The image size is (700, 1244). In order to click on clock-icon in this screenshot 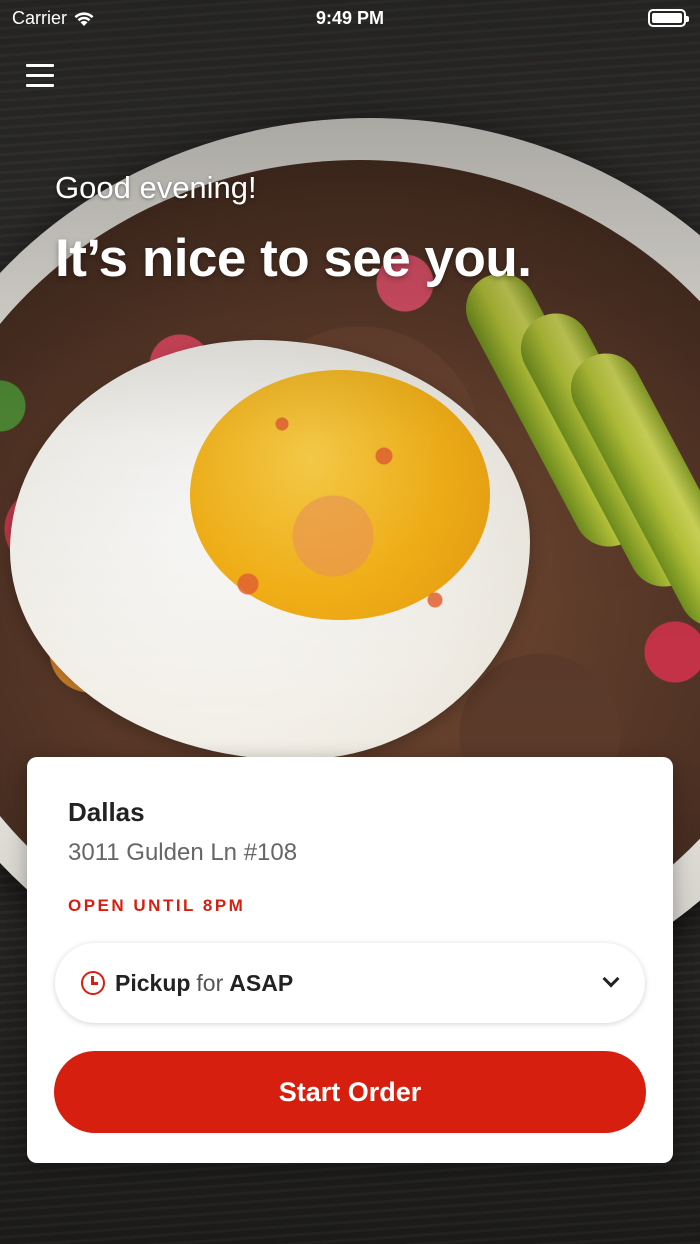, I will do `click(93, 983)`.